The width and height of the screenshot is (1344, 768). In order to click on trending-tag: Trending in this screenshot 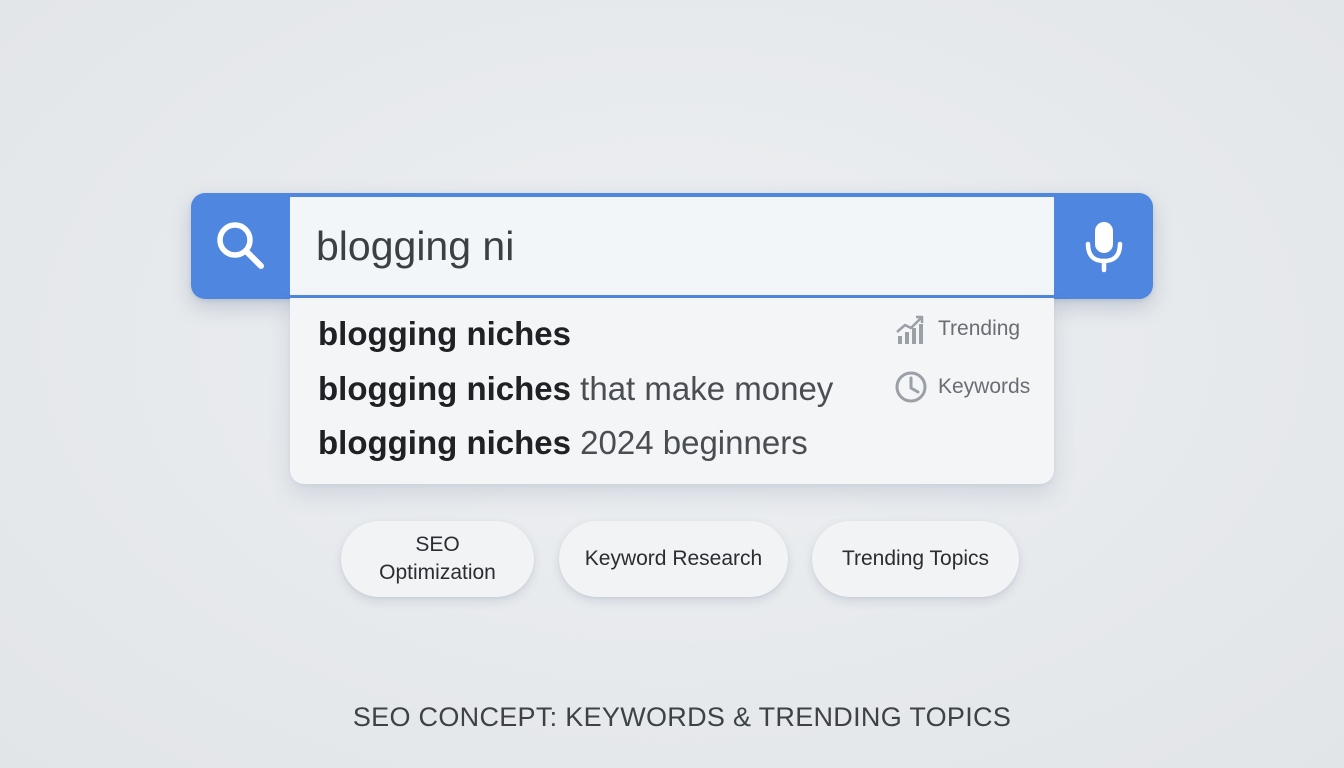, I will do `click(957, 329)`.